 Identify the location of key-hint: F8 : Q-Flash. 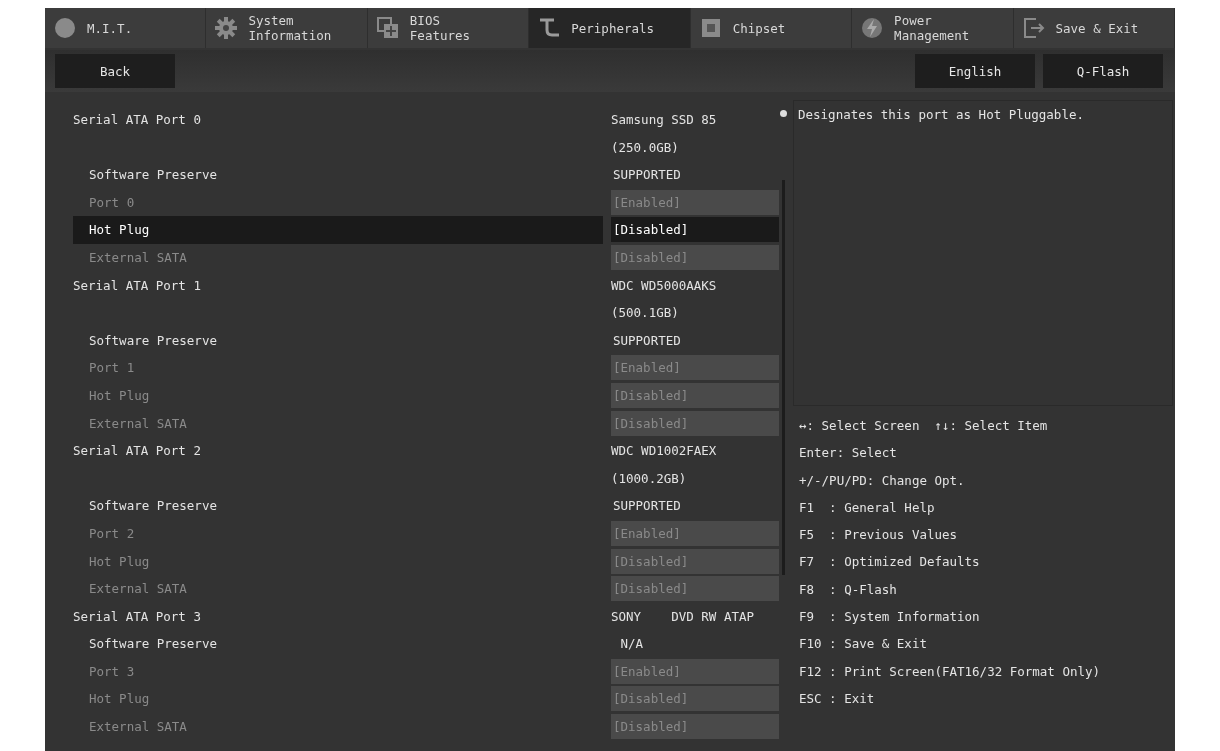
(848, 589).